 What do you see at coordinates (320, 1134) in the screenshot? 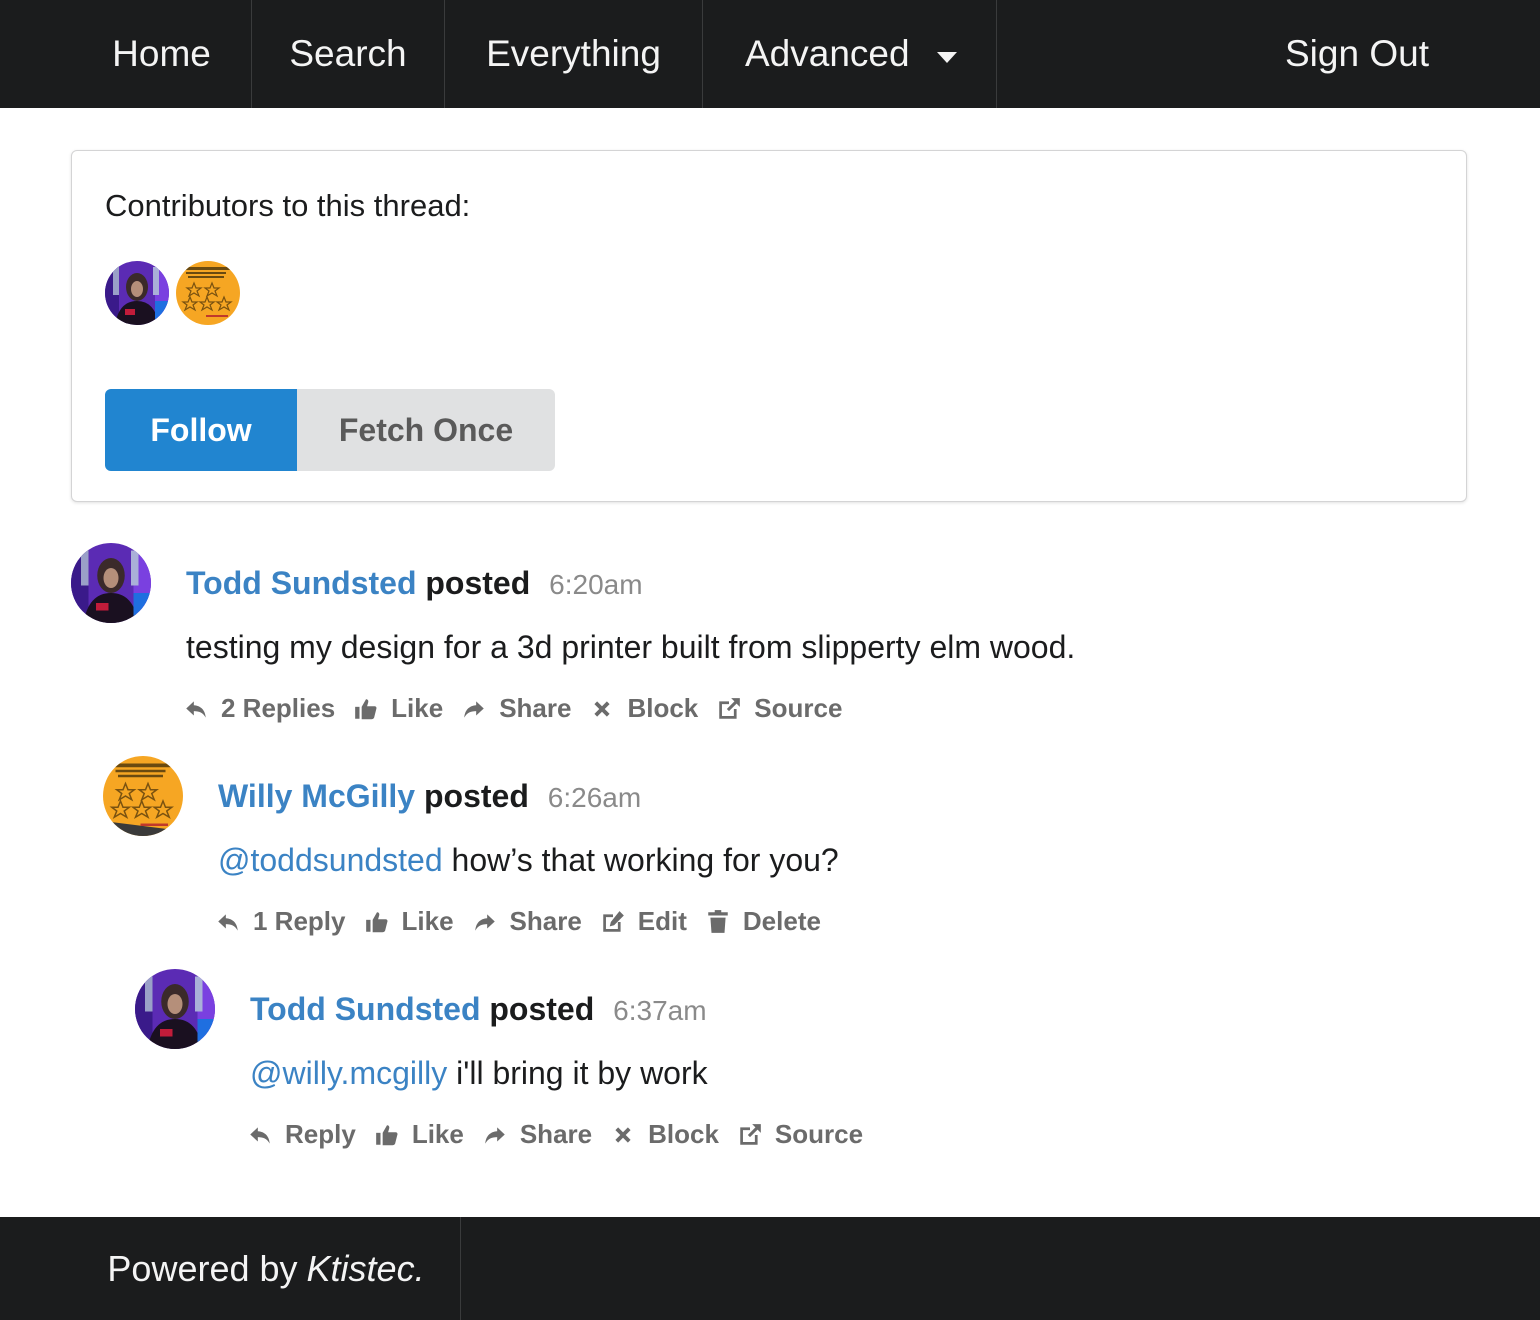
I see `action-label: Reply` at bounding box center [320, 1134].